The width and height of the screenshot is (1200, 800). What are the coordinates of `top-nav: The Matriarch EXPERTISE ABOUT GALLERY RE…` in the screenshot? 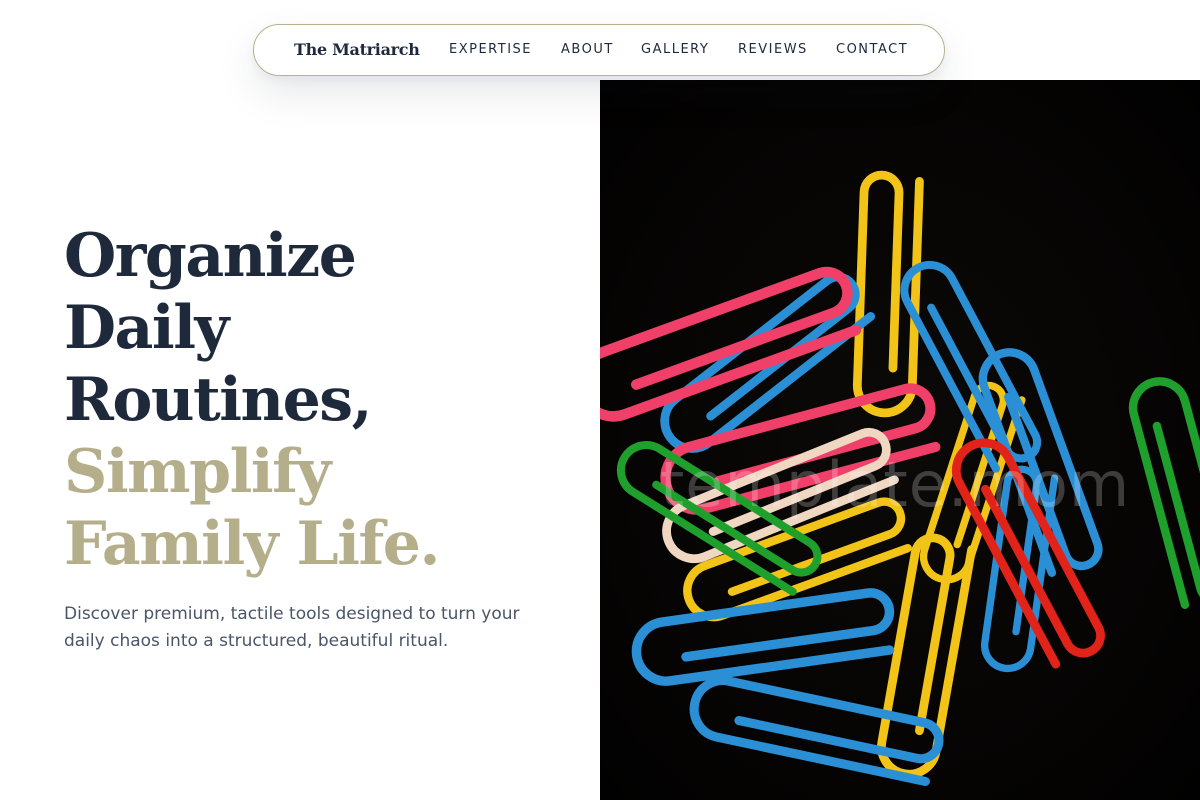 It's located at (599, 50).